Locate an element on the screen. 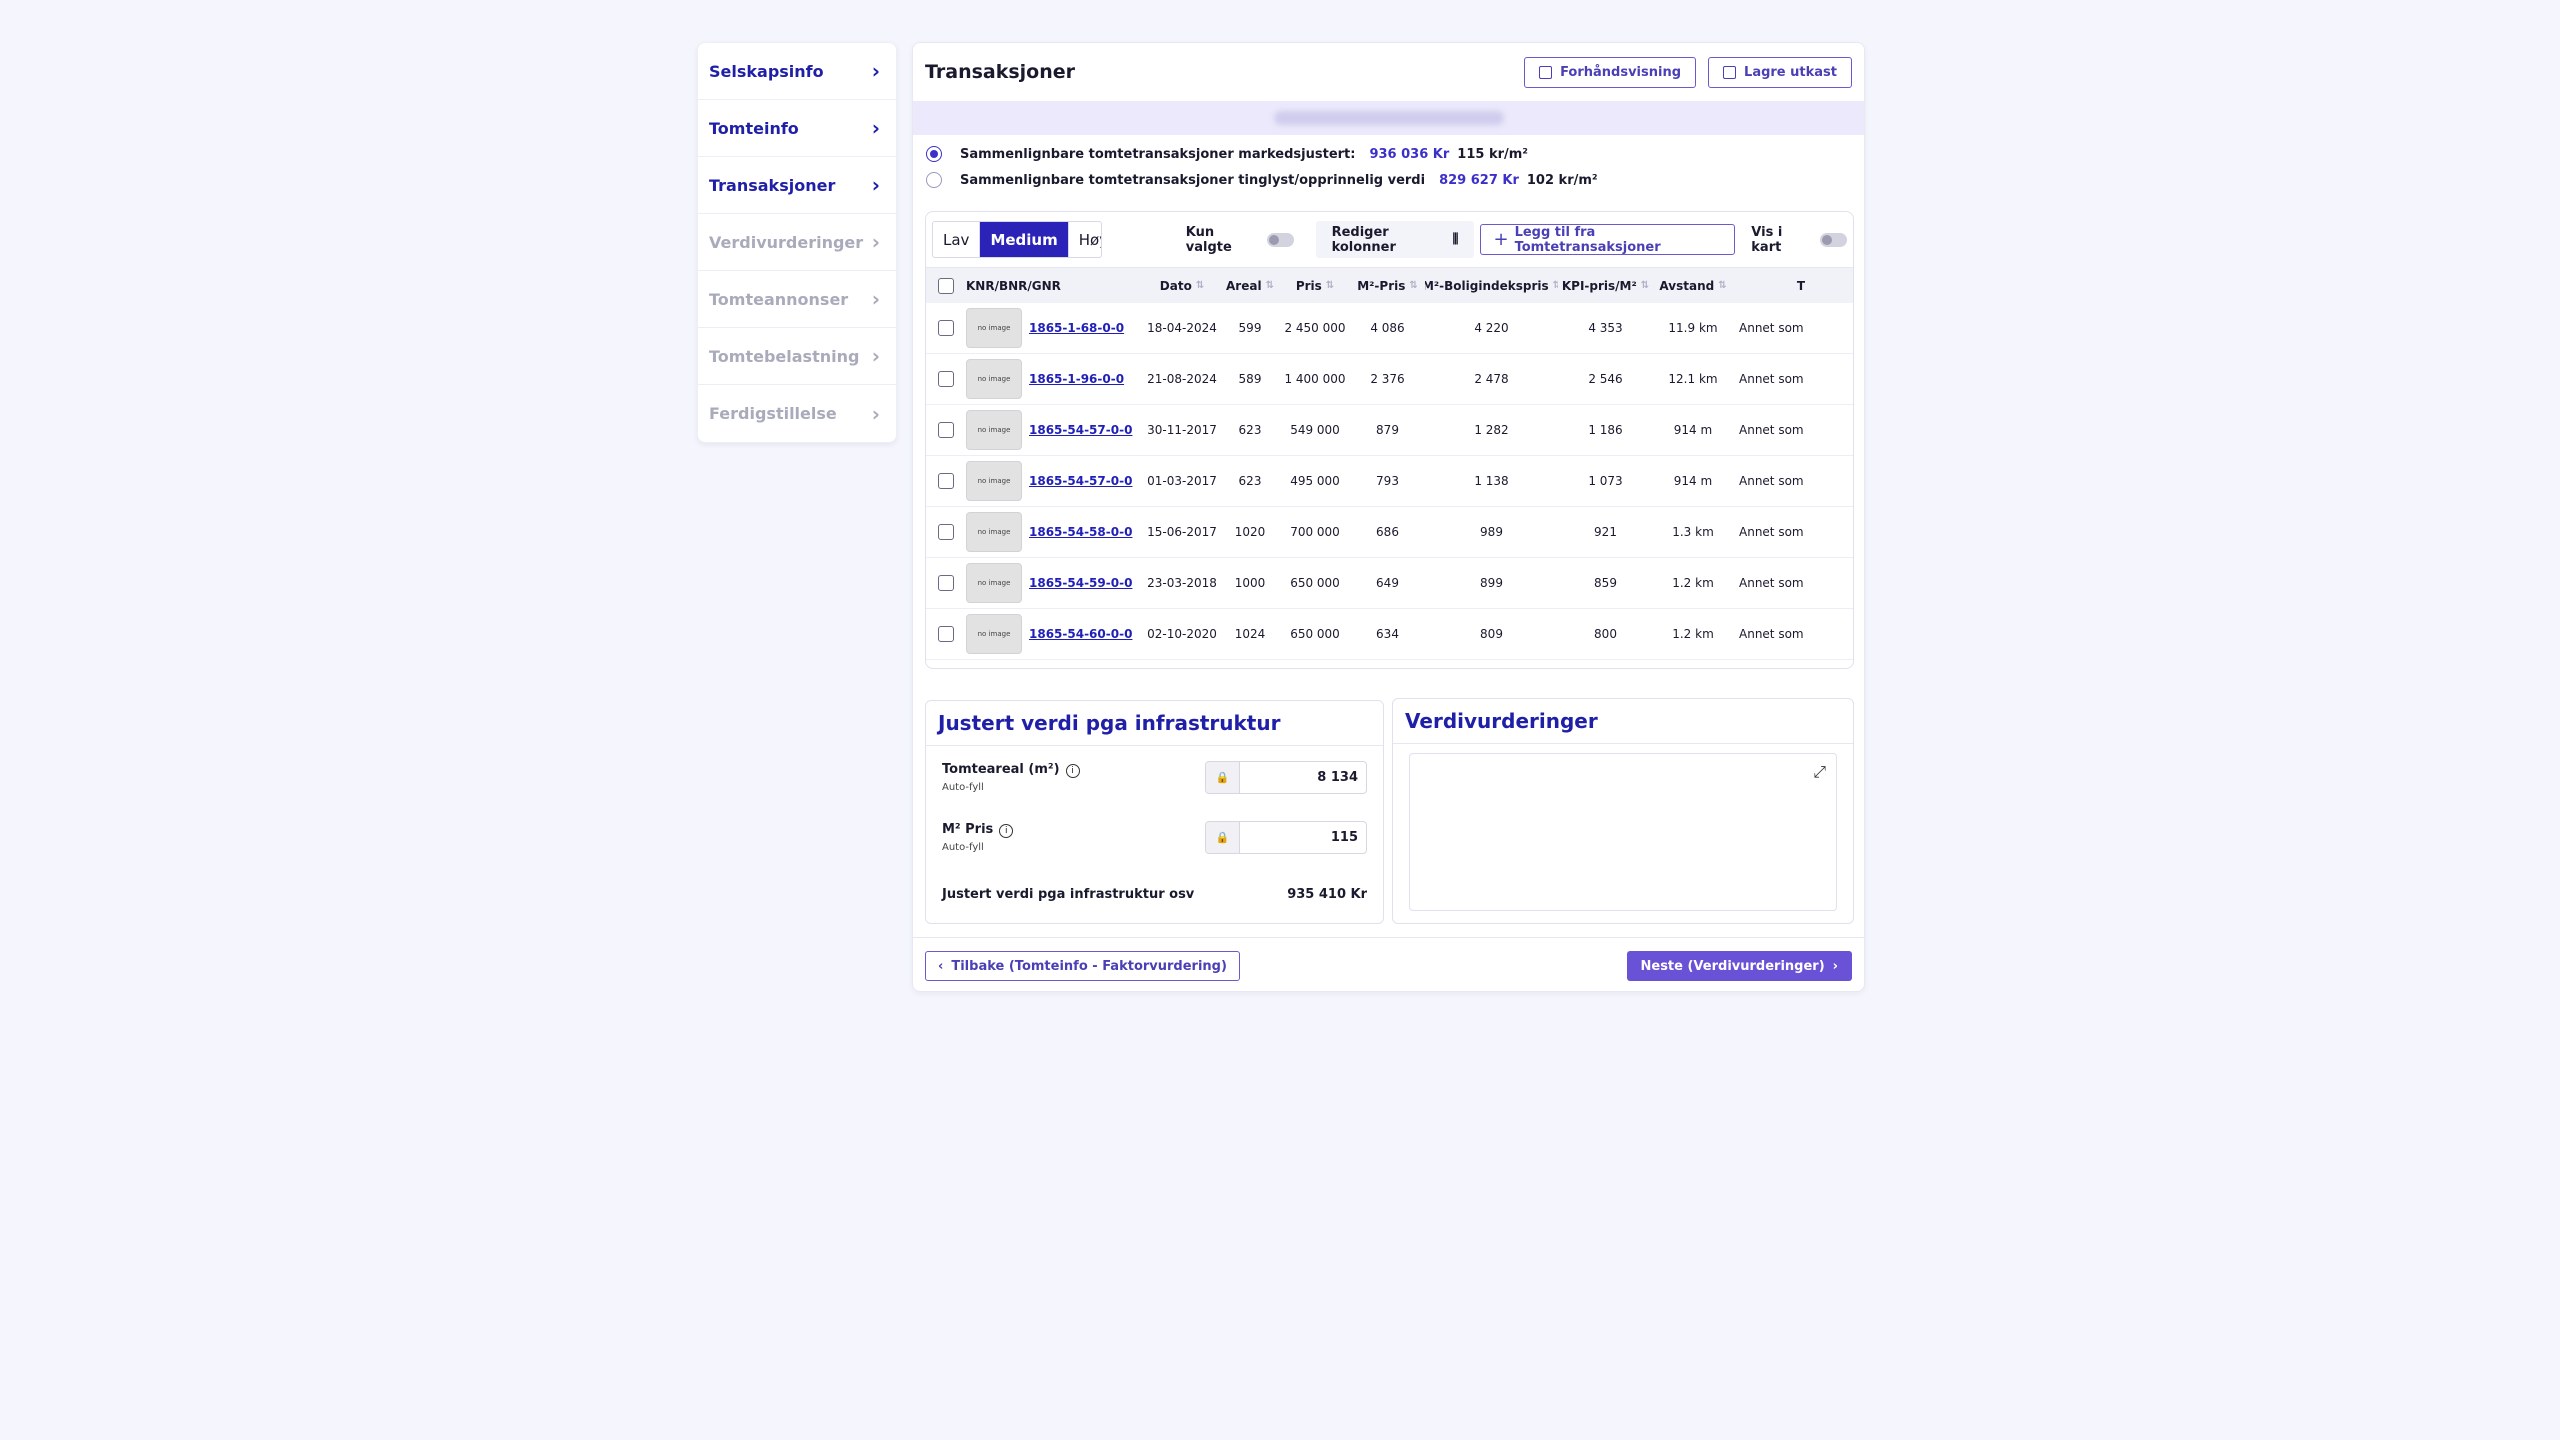 Image resolution: width=2560 pixels, height=1440 pixels. column-header-knr: KNR/BNR/GNR is located at coordinates (1055, 286).